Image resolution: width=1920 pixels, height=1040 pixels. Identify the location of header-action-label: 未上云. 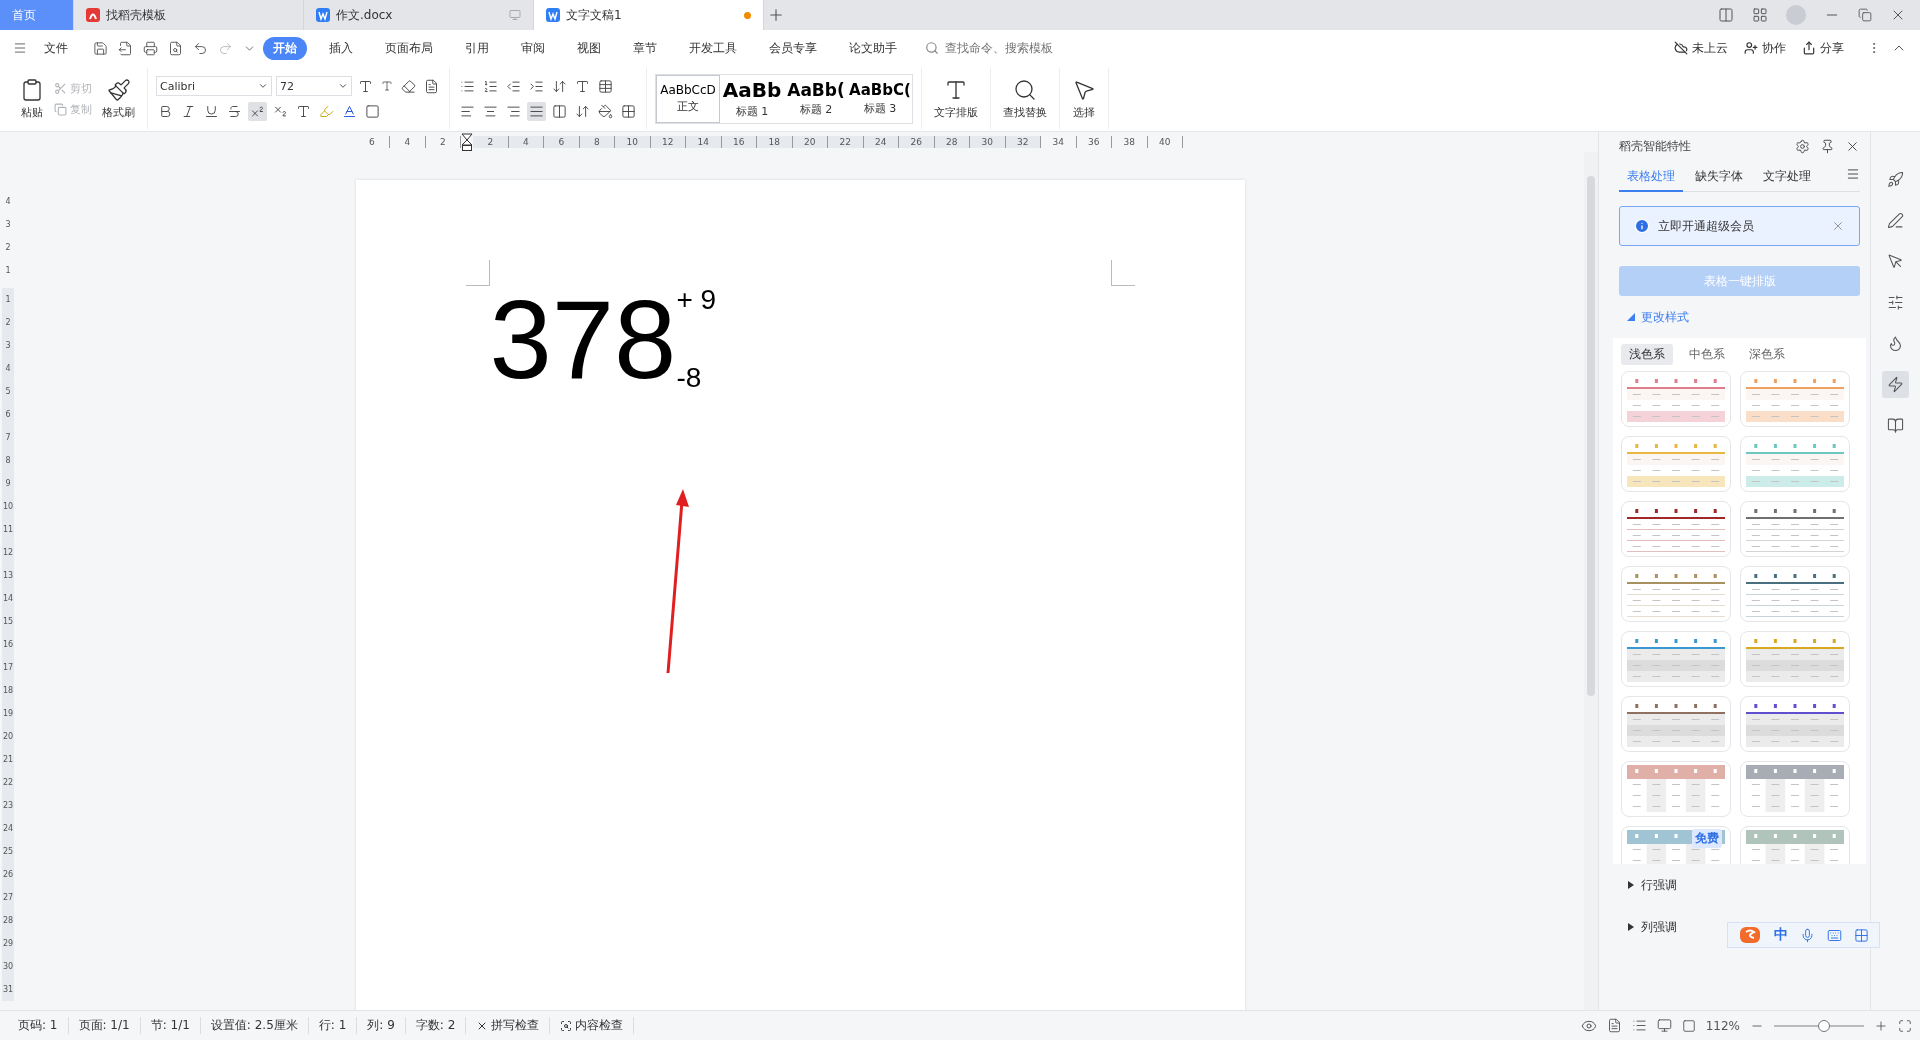
(1710, 48).